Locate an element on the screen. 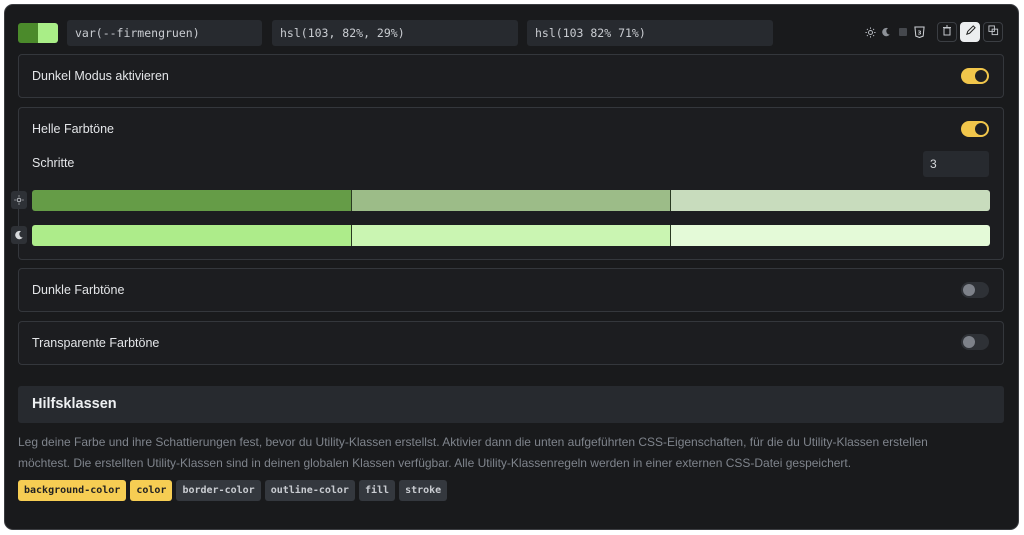 The image size is (1024, 535). dark-mode-label: Dunkel Modus aktivieren is located at coordinates (100, 76).